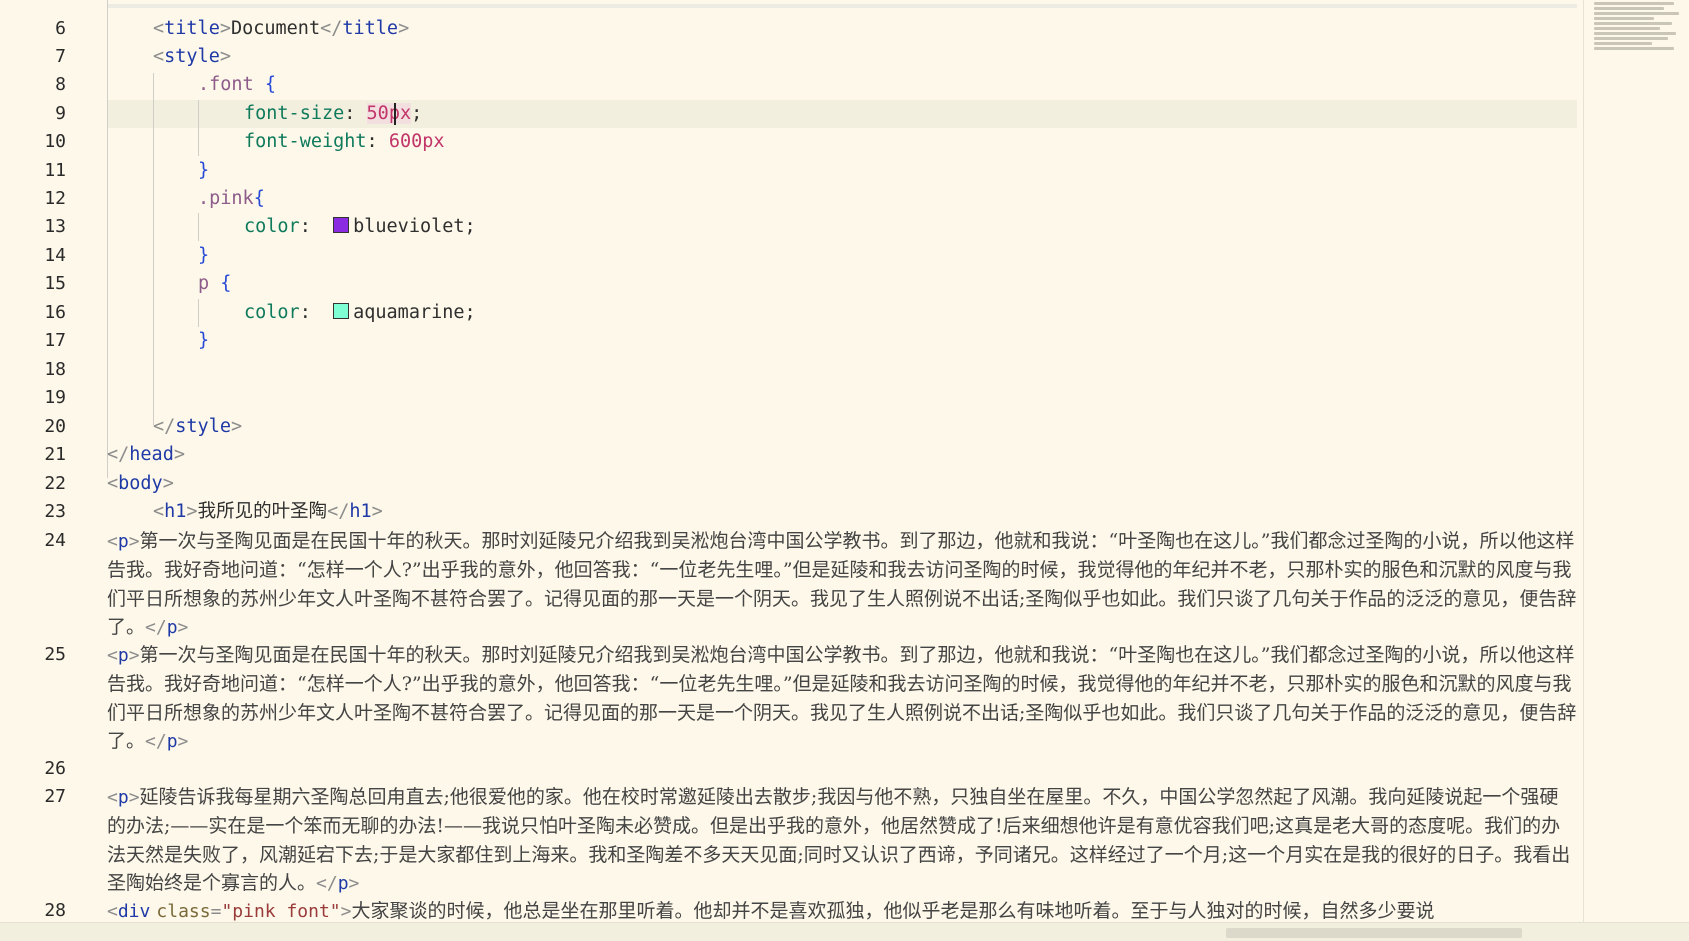 The width and height of the screenshot is (1689, 941). What do you see at coordinates (151, 454) in the screenshot?
I see `tag-name: head` at bounding box center [151, 454].